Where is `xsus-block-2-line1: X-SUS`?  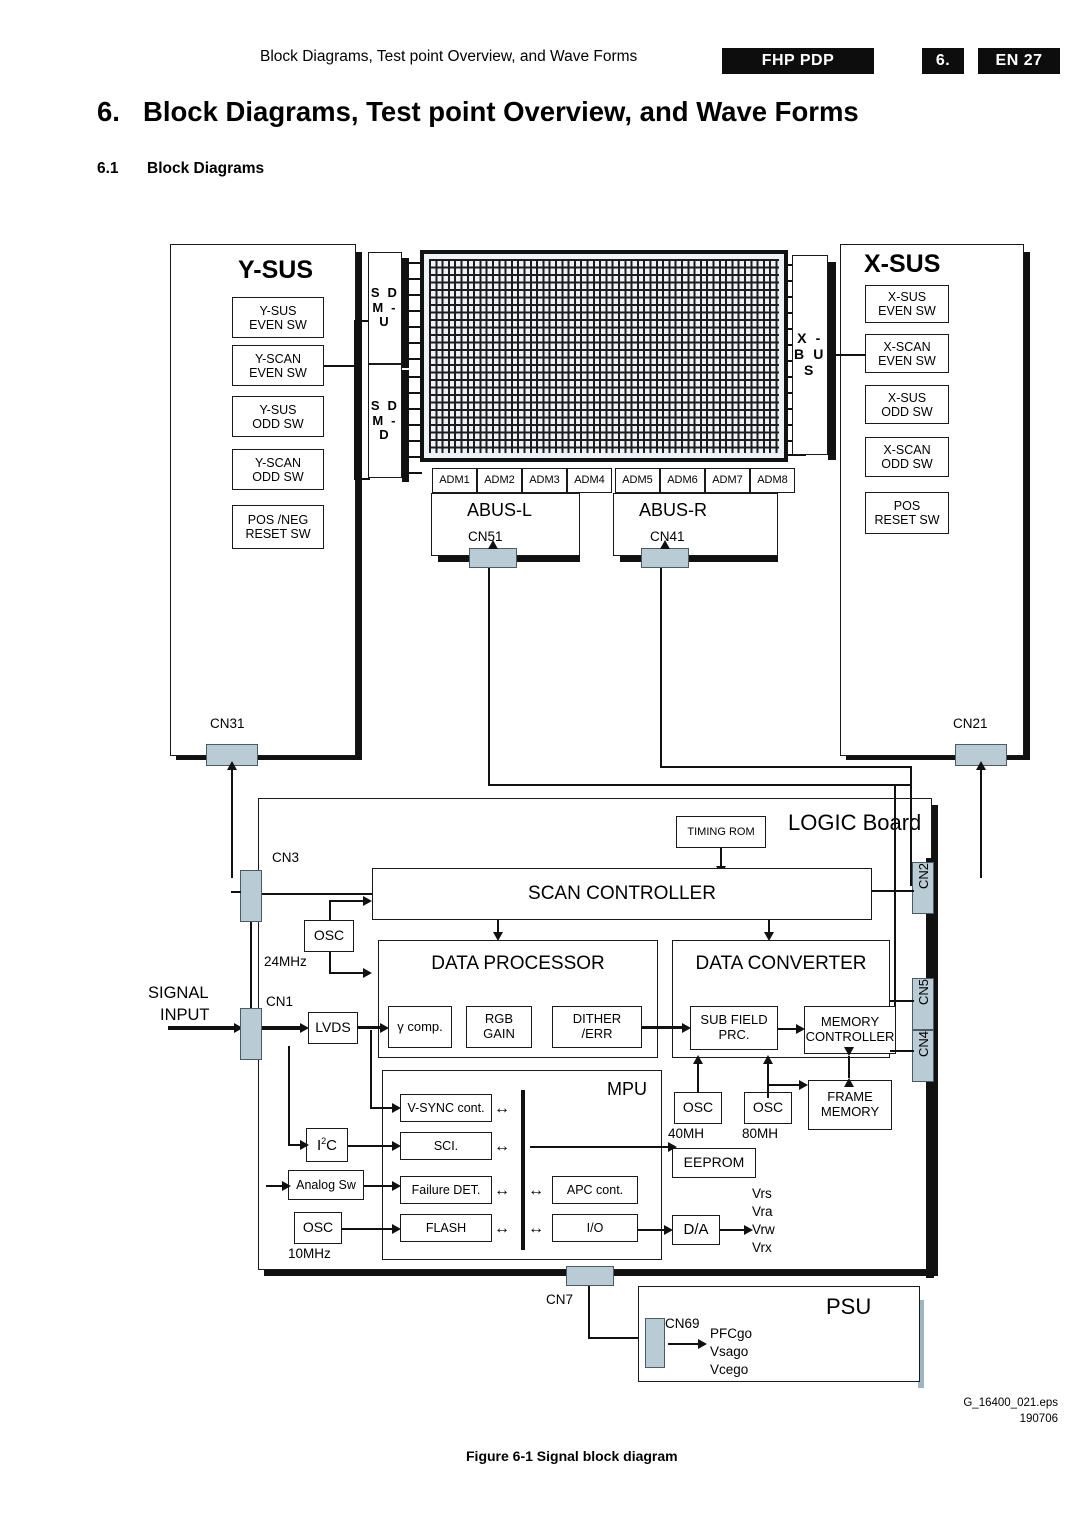
xsus-block-2-line1: X-SUS is located at coordinates (907, 397).